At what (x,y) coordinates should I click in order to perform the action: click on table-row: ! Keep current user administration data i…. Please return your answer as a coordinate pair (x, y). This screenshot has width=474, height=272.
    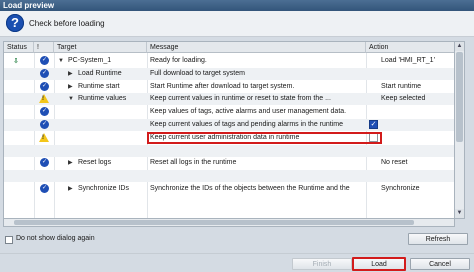
    Looking at the image, I should click on (229, 137).